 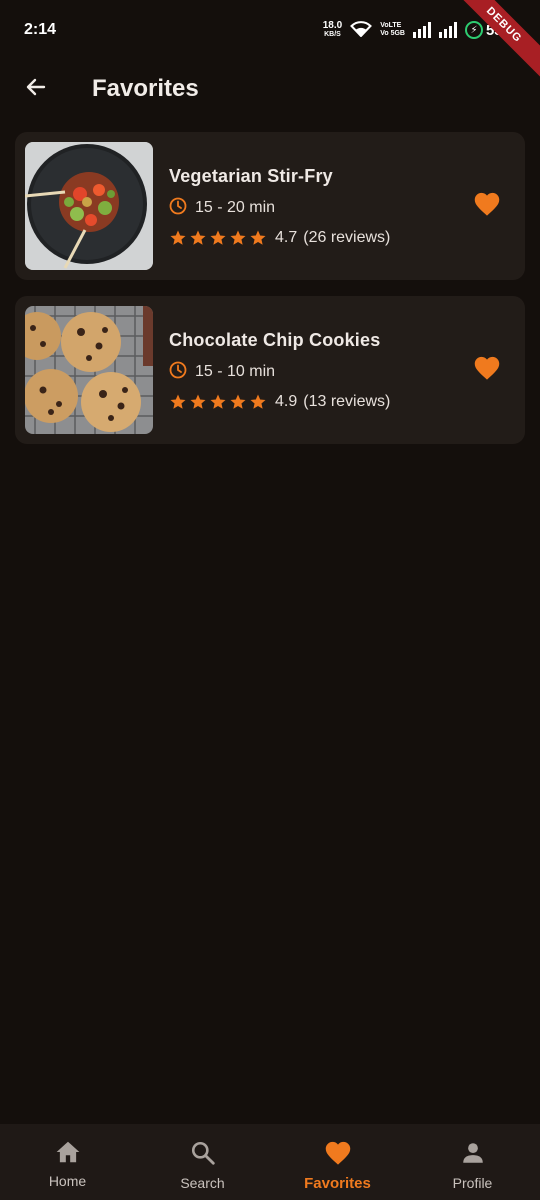 I want to click on recipe-time-text: 15 - 10 min, so click(x=235, y=371).